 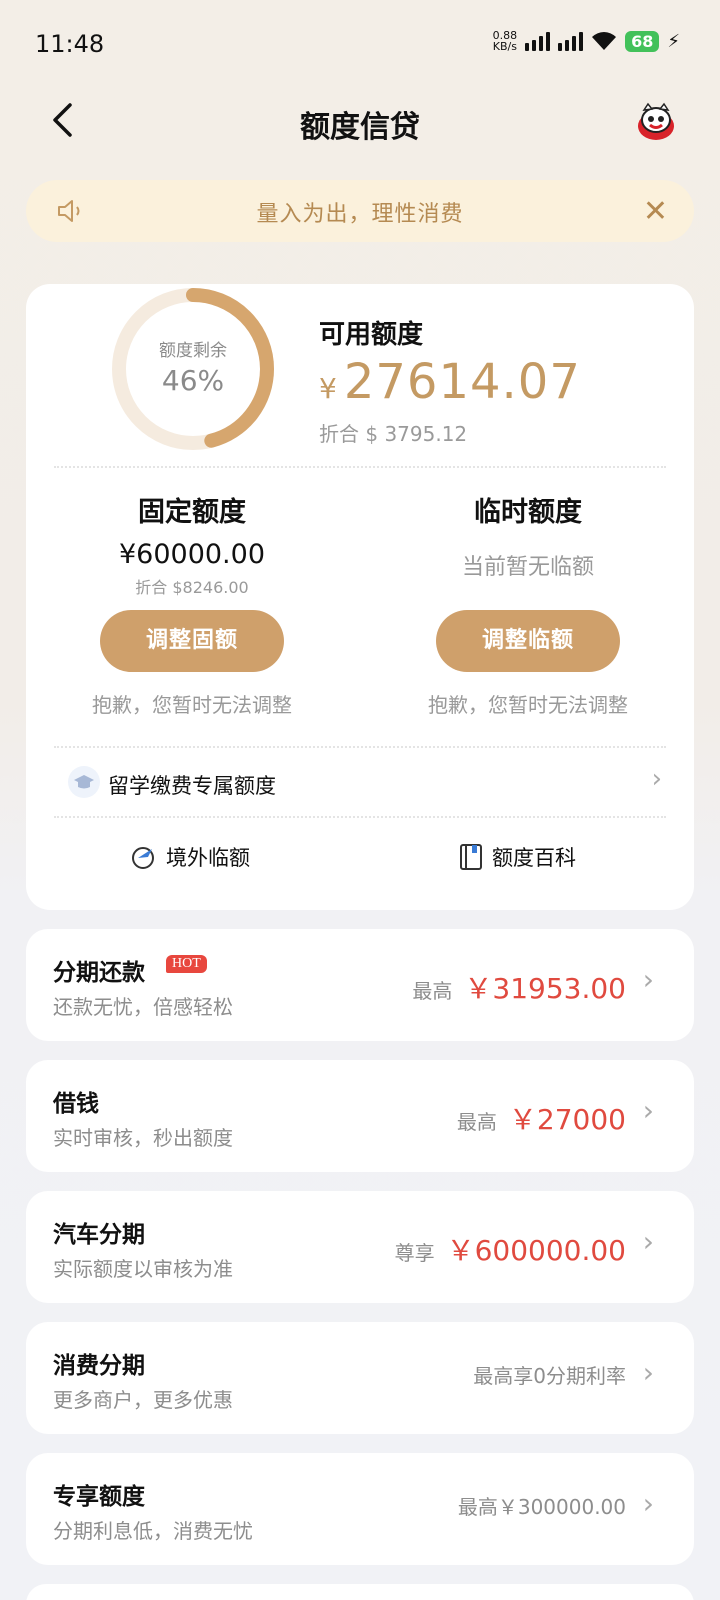 What do you see at coordinates (656, 122) in the screenshot?
I see `mascot-avatar-icon` at bounding box center [656, 122].